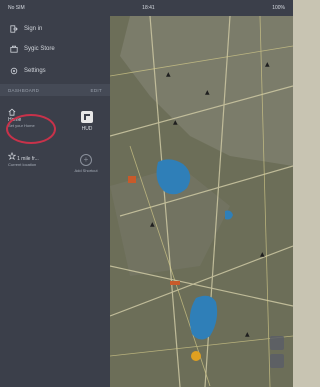 Image resolution: width=320 pixels, height=387 pixels. I want to click on menu-label: Sygic Store, so click(39, 49).